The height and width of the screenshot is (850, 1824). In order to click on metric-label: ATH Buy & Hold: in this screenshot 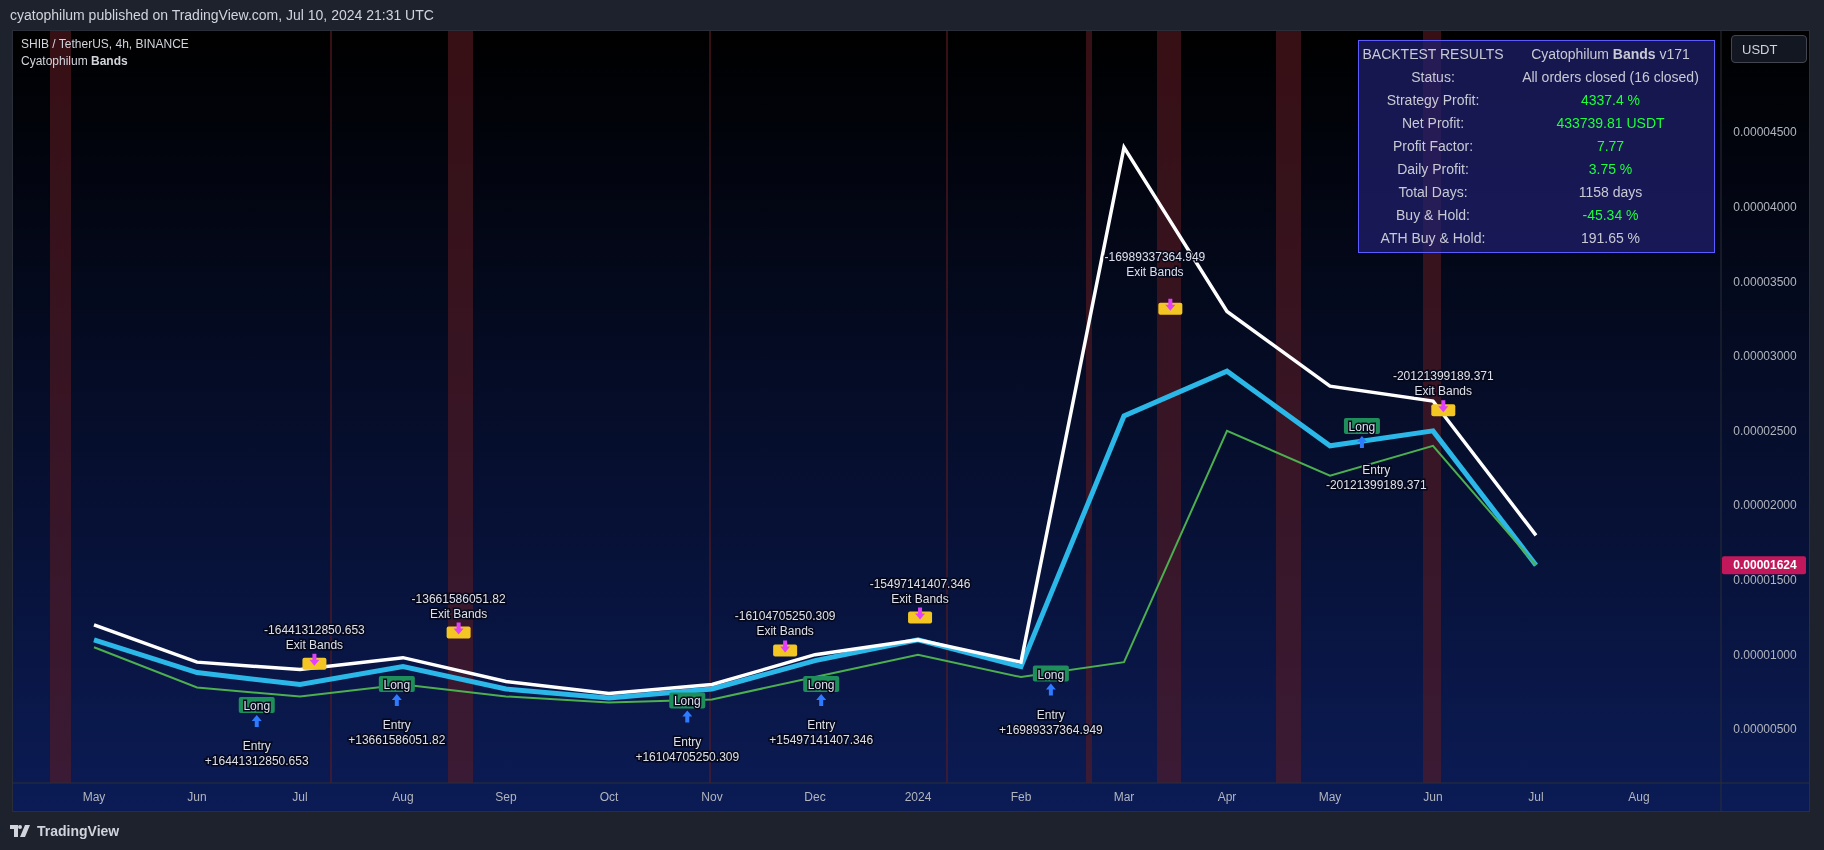, I will do `click(1433, 238)`.